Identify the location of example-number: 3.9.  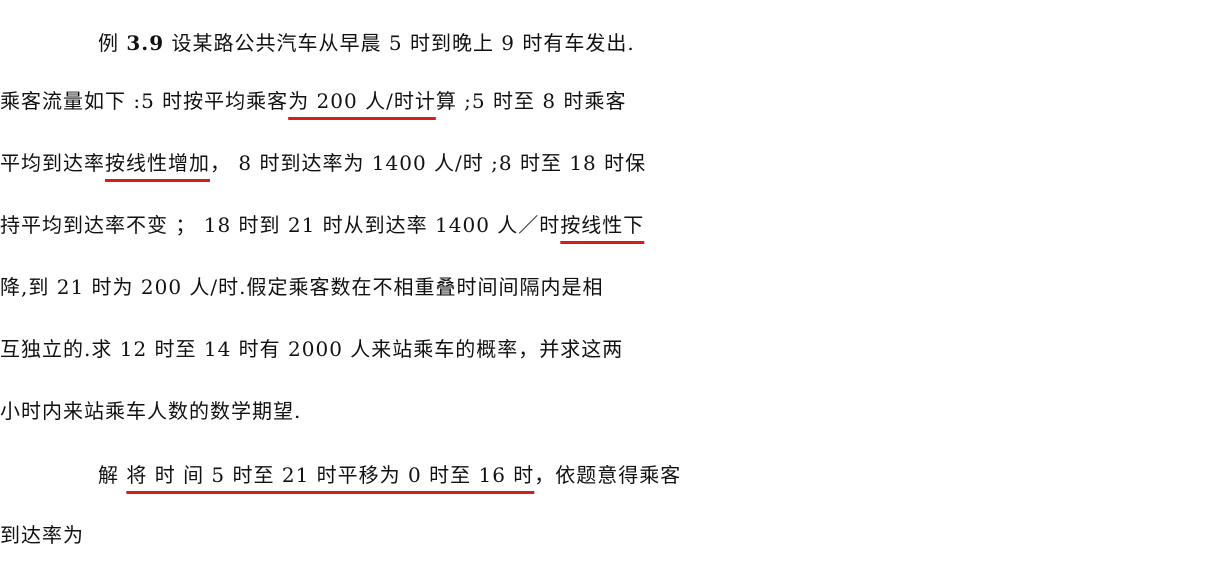
(145, 43).